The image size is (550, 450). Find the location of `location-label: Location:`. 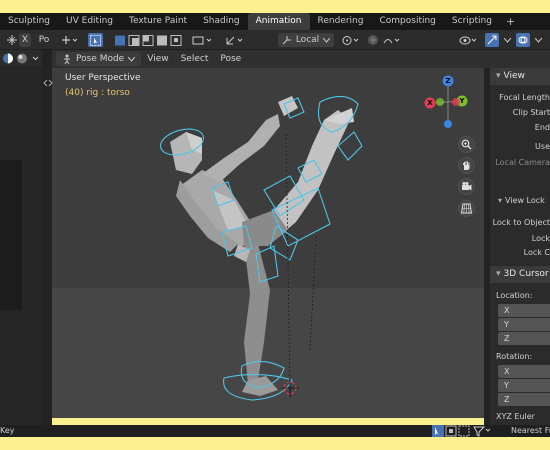

location-label: Location: is located at coordinates (514, 295).